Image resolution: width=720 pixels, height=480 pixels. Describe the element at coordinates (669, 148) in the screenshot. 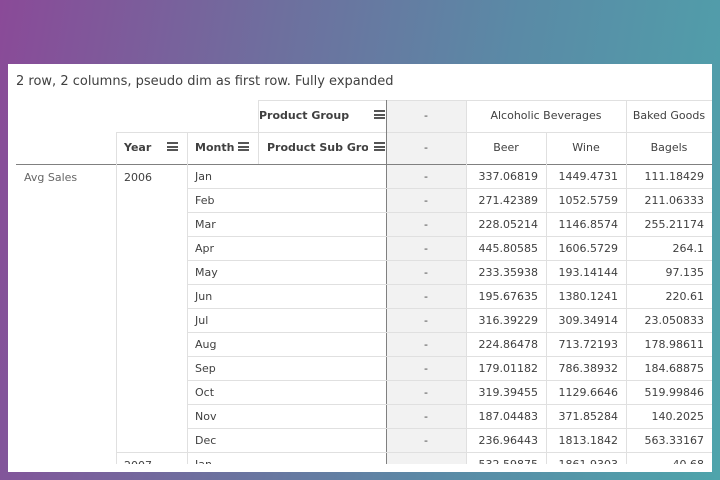

I see `header-bagels: Bagels` at that location.